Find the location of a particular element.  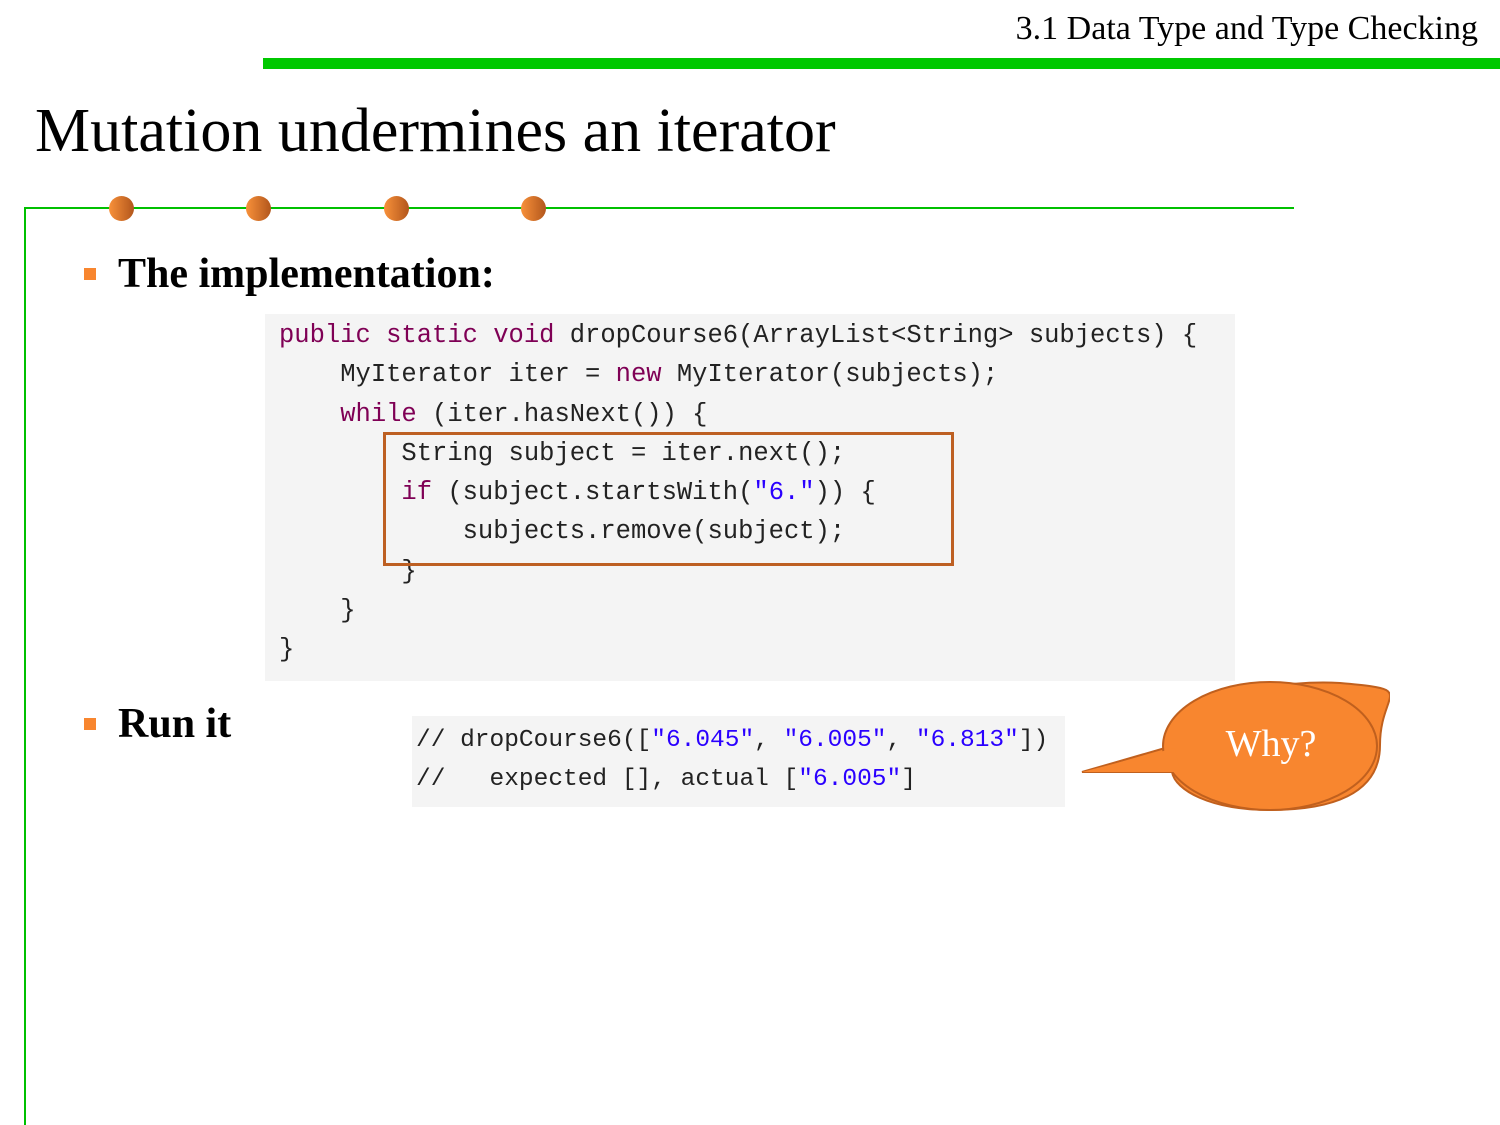

section-header: 3.1 Data Type and Type Checking is located at coordinates (1246, 28).